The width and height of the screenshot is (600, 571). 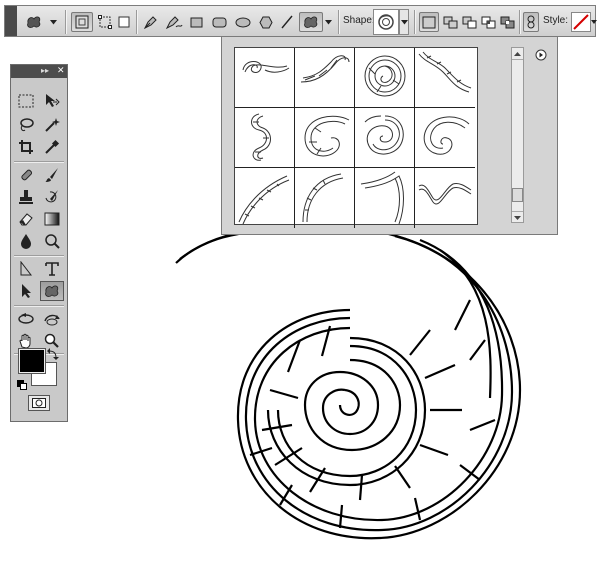 What do you see at coordinates (11, 21) in the screenshot?
I see `options-bar-grip` at bounding box center [11, 21].